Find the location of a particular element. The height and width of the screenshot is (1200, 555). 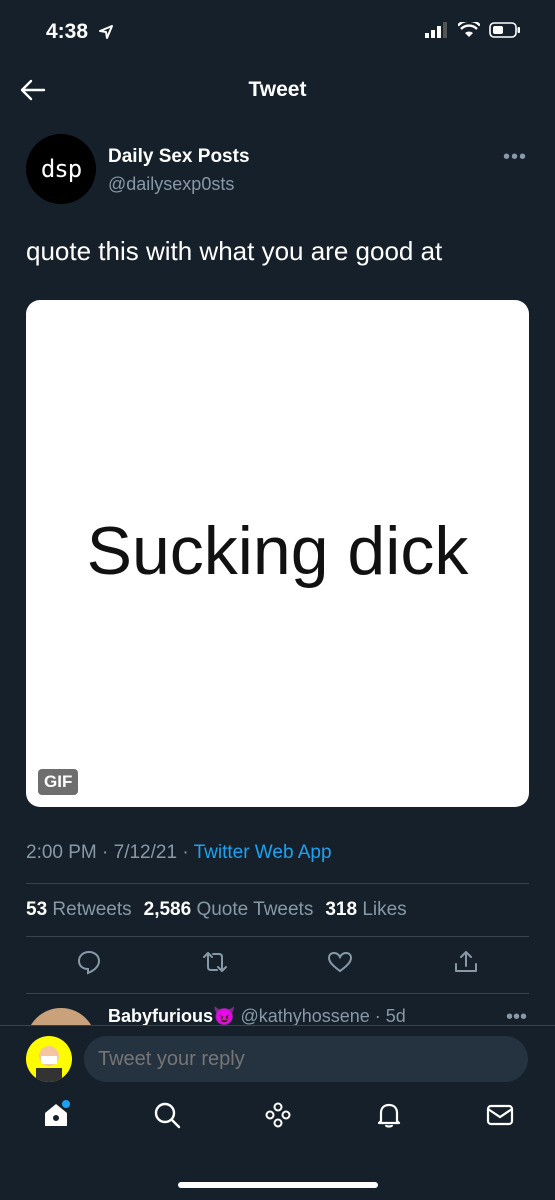

spaces-icon is located at coordinates (278, 1115).